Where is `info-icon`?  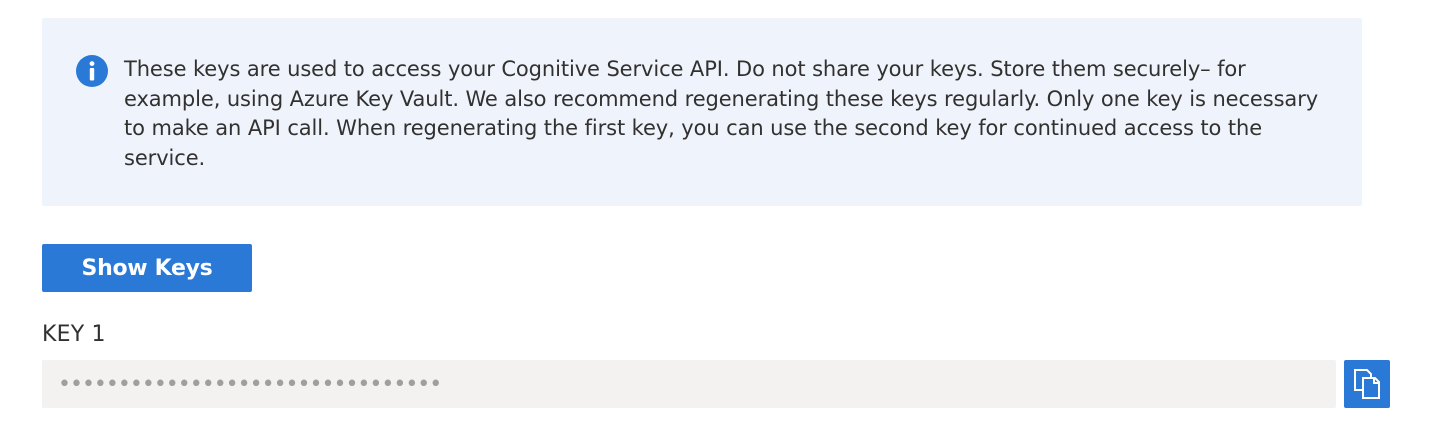
info-icon is located at coordinates (92, 71).